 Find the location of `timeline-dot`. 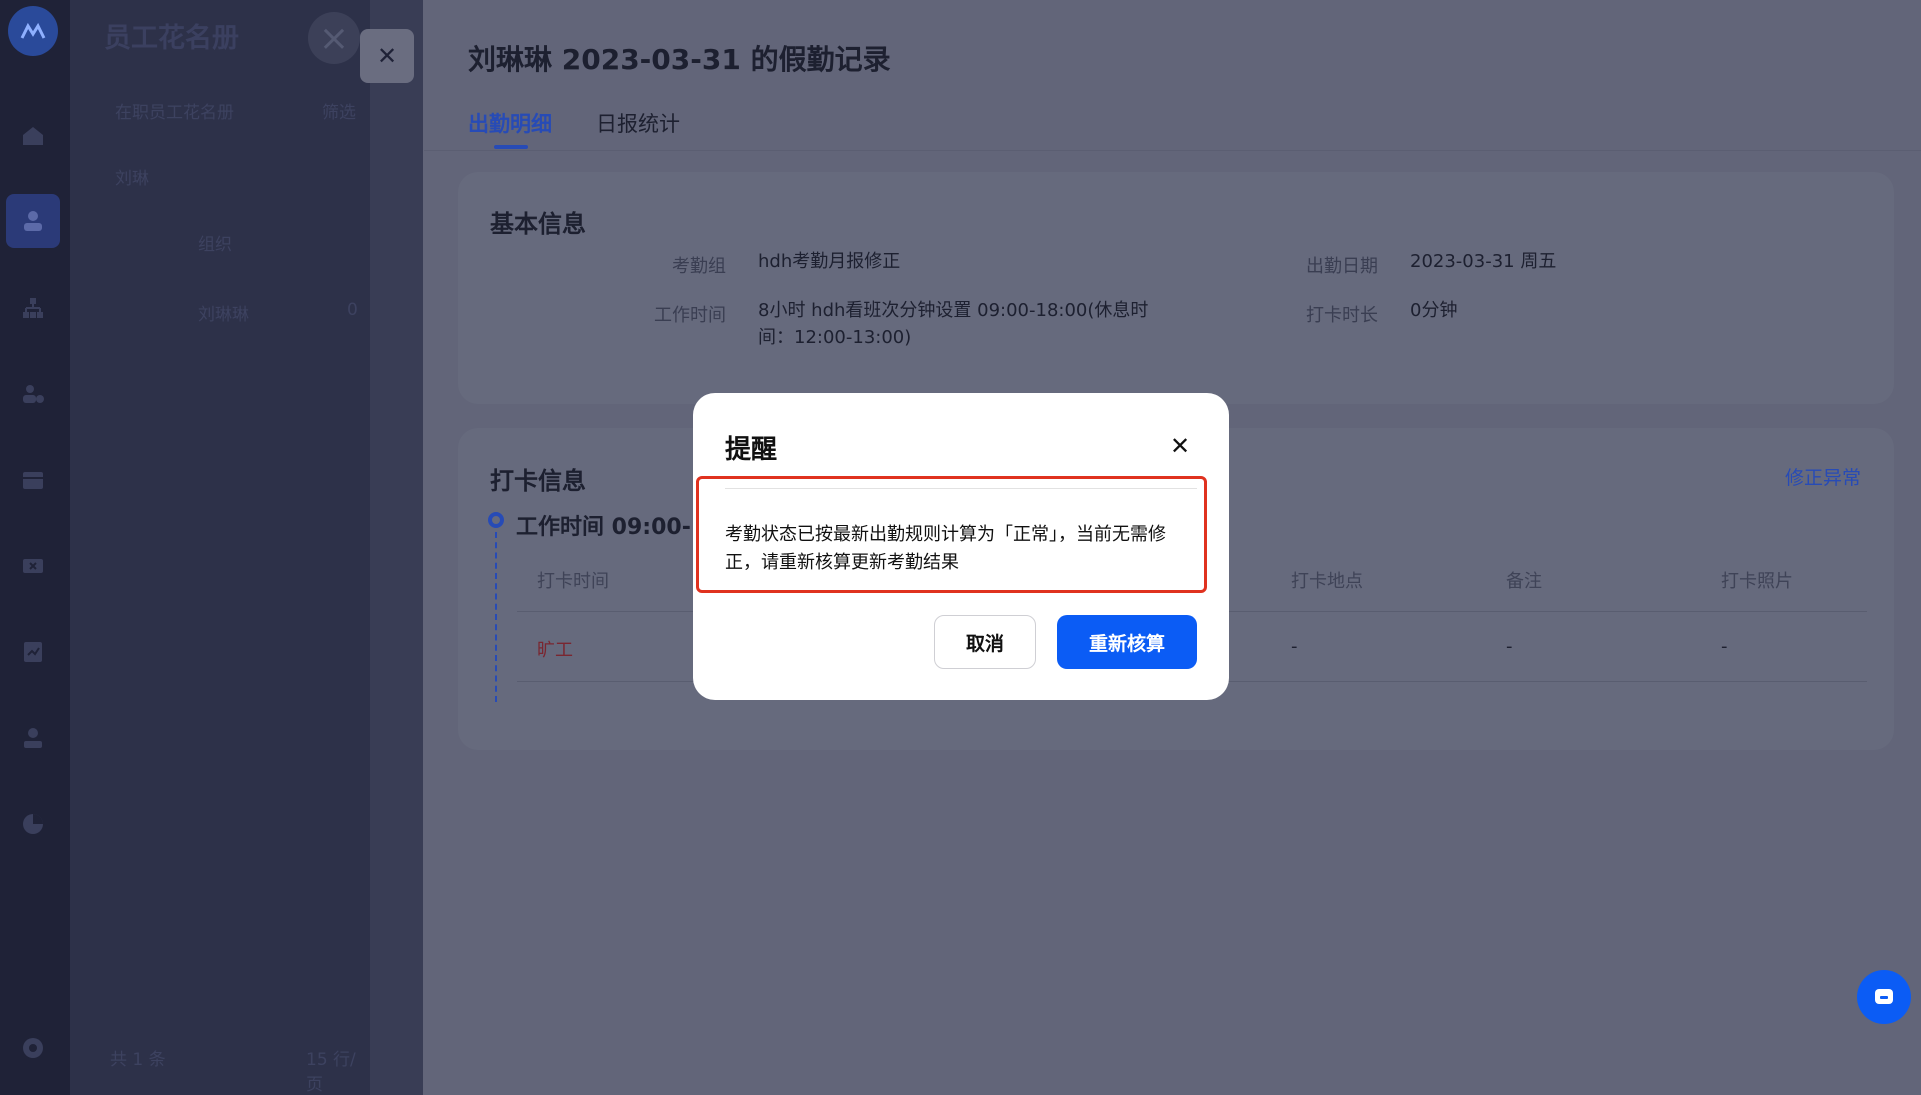

timeline-dot is located at coordinates (496, 520).